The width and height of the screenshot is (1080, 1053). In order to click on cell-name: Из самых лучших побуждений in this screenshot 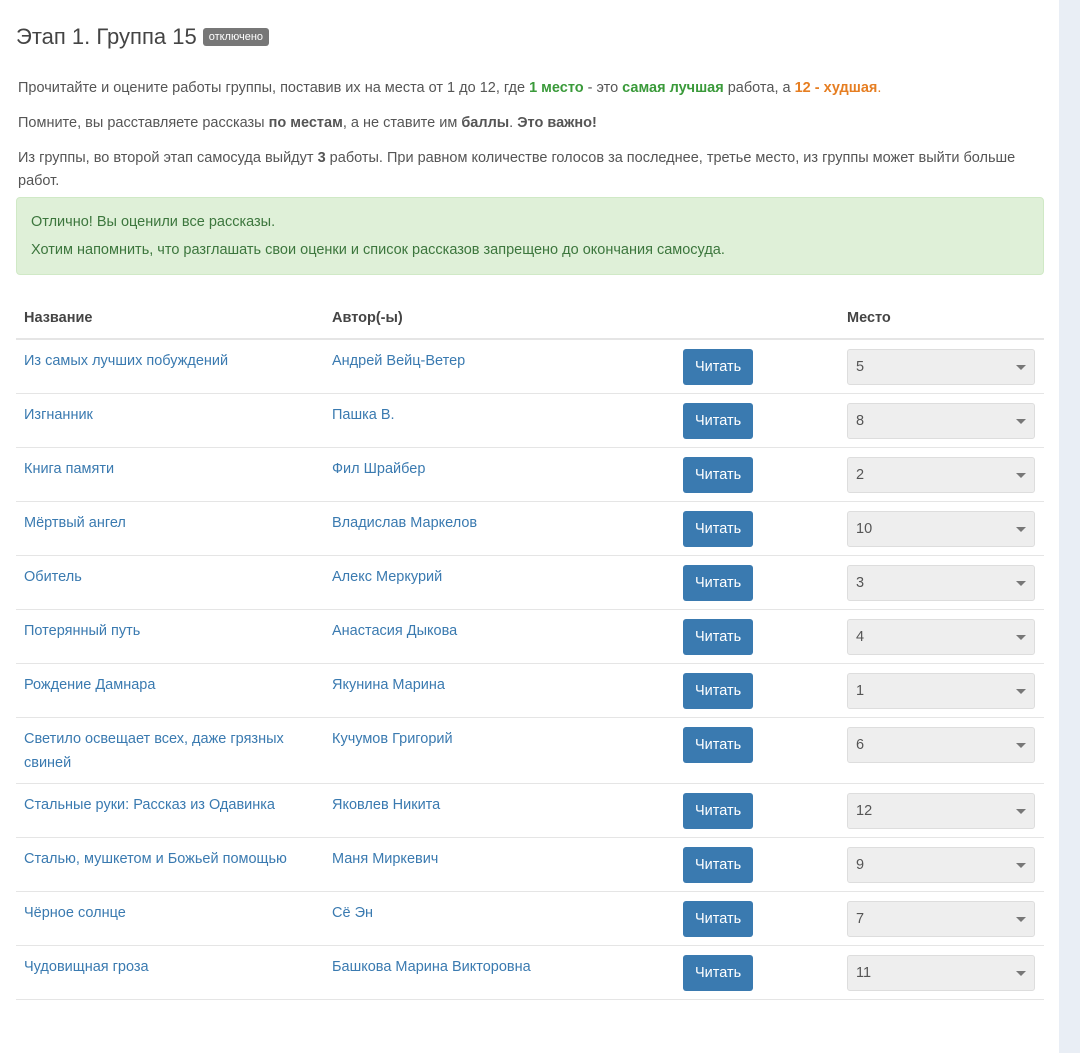, I will do `click(170, 366)`.